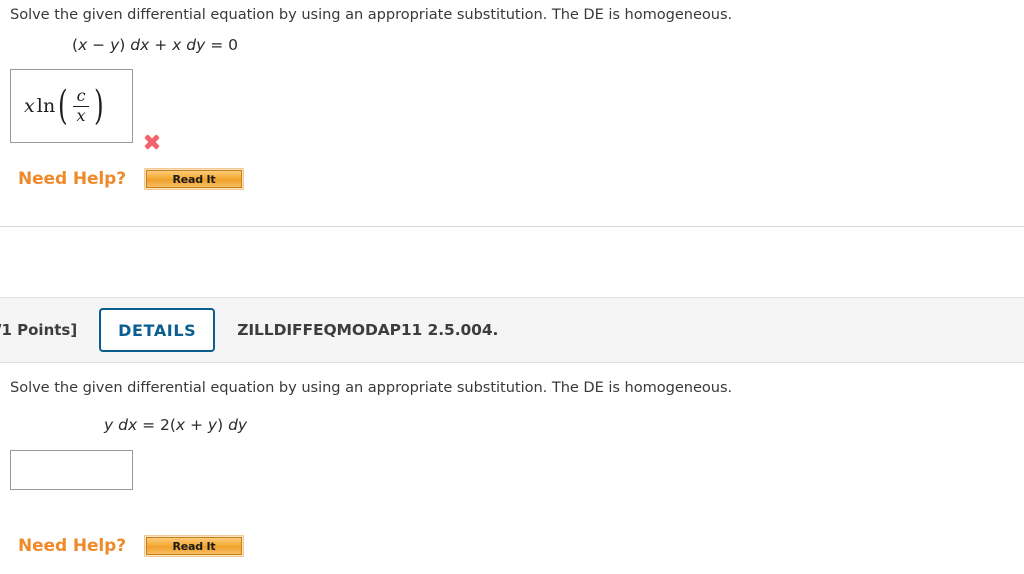 The width and height of the screenshot is (1024, 574). Describe the element at coordinates (512, 425) in the screenshot. I see `question-2-equation-row: y dx = 2(x + y) dy` at that location.